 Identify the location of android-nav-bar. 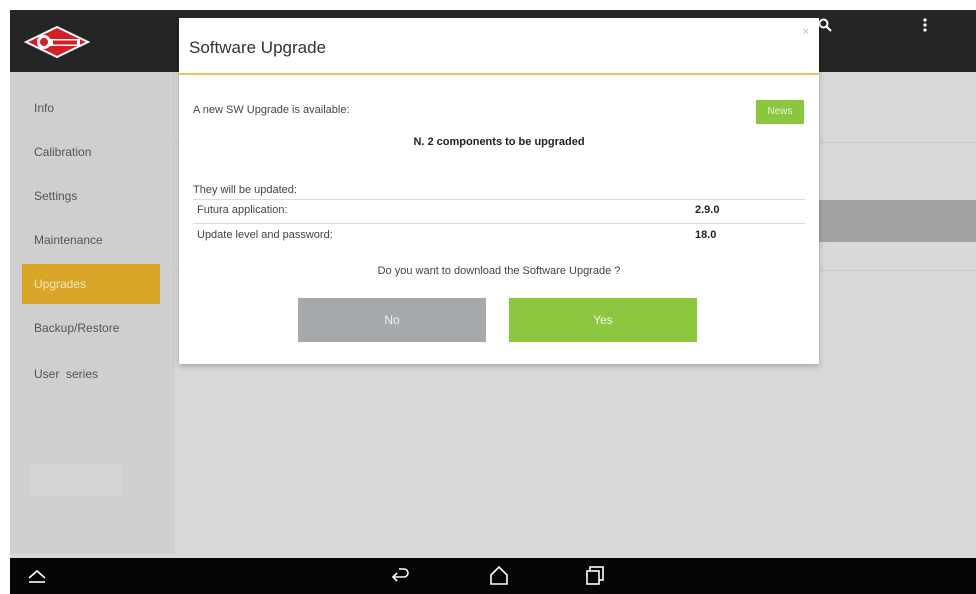
(493, 576).